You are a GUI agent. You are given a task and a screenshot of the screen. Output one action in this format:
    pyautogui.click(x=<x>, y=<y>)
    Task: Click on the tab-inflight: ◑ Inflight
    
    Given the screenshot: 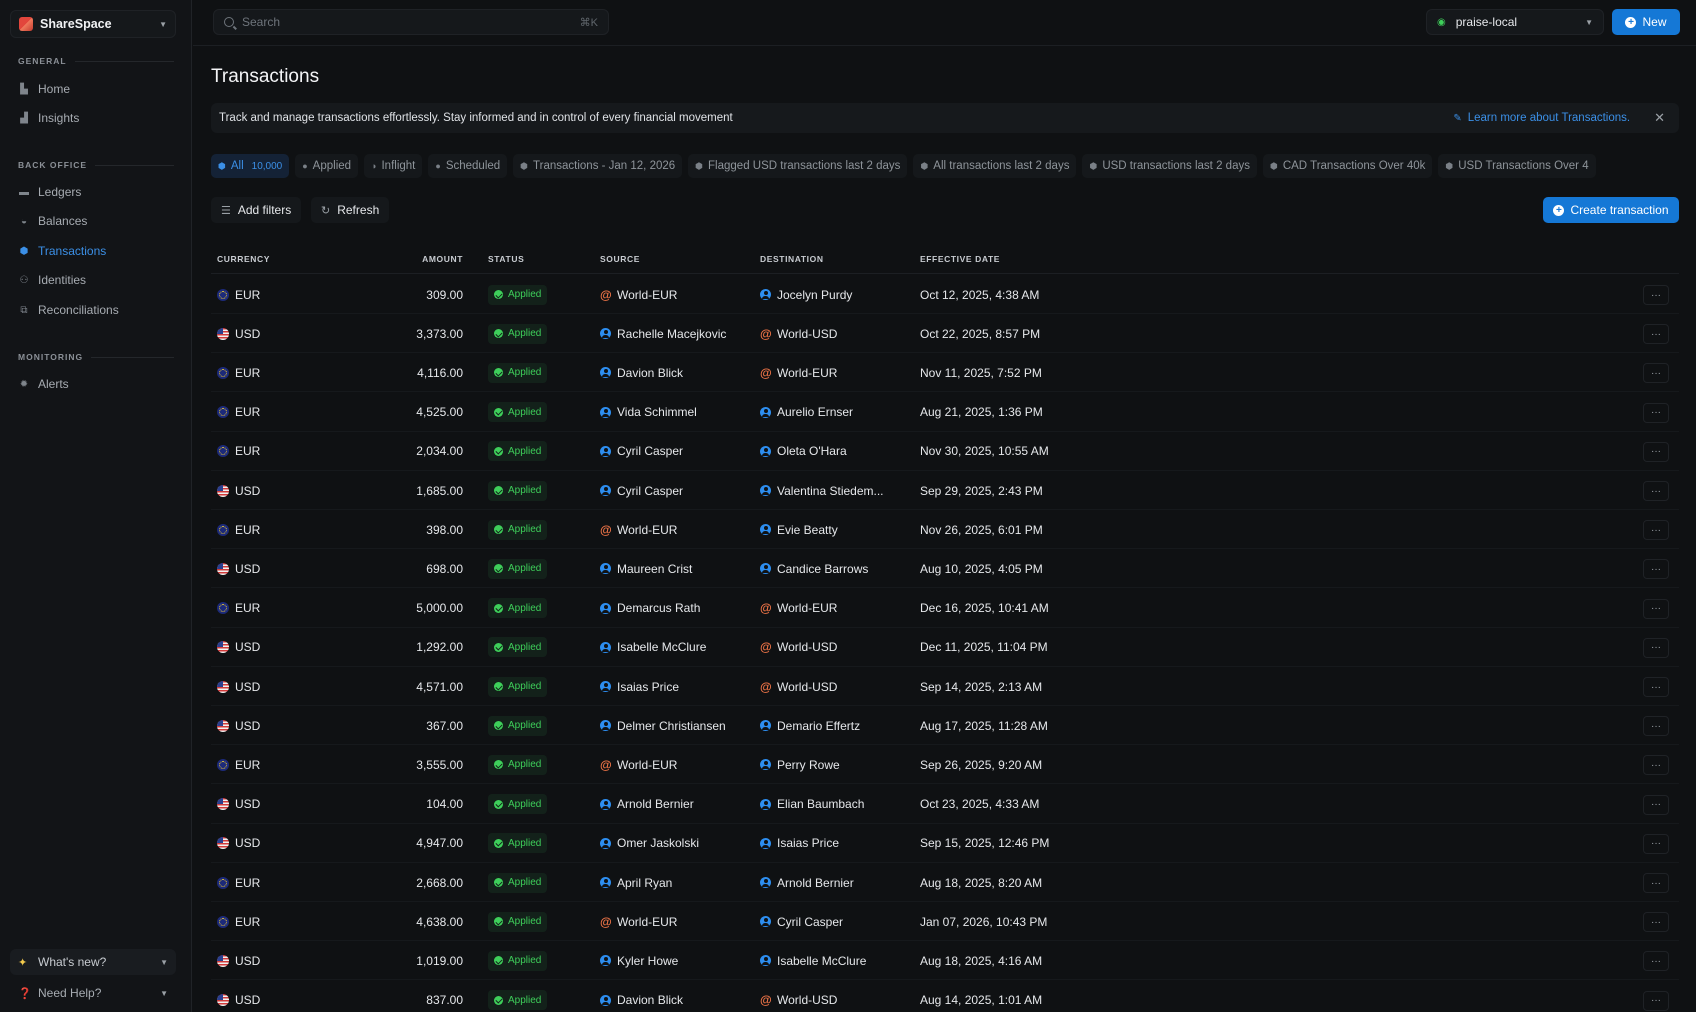 What is the action you would take?
    pyautogui.click(x=393, y=166)
    